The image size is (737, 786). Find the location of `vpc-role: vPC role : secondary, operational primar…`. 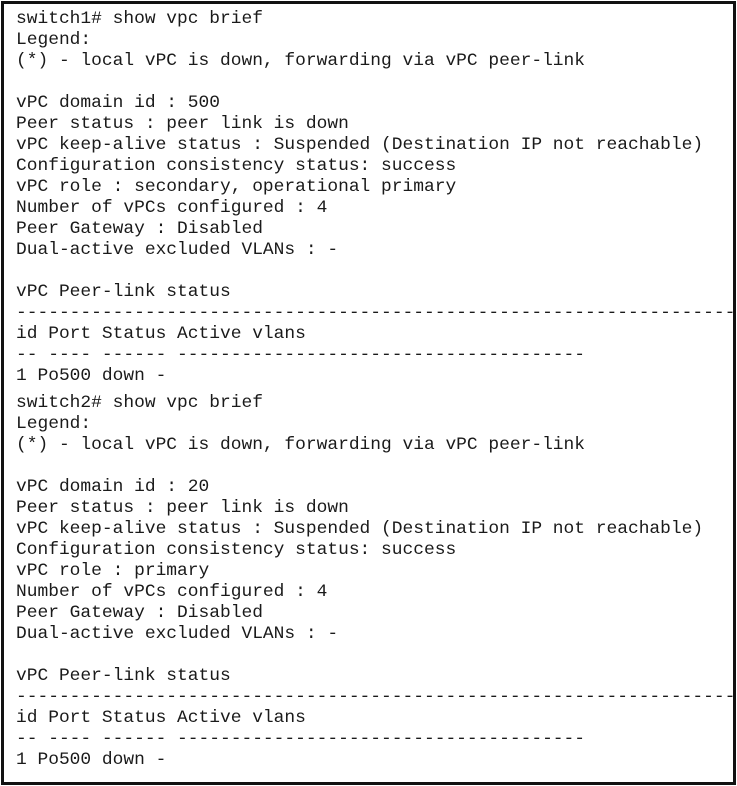

vpc-role: vPC role : secondary, operational primar… is located at coordinates (236, 187).